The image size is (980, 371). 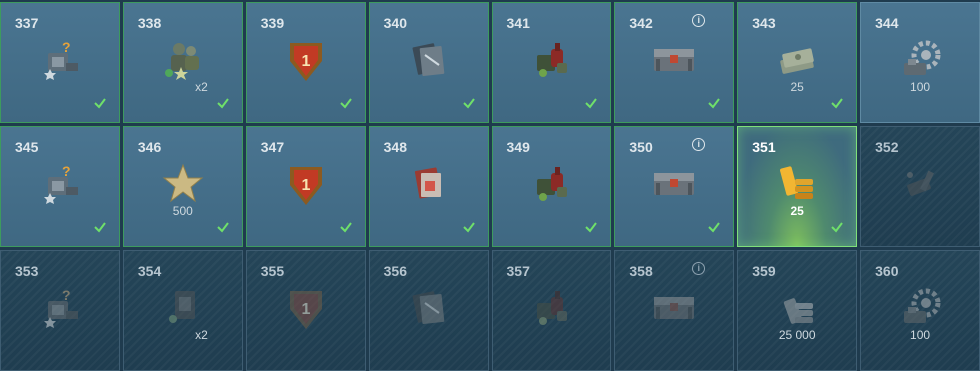 I want to click on reward-cell: 357, so click(x=551, y=310).